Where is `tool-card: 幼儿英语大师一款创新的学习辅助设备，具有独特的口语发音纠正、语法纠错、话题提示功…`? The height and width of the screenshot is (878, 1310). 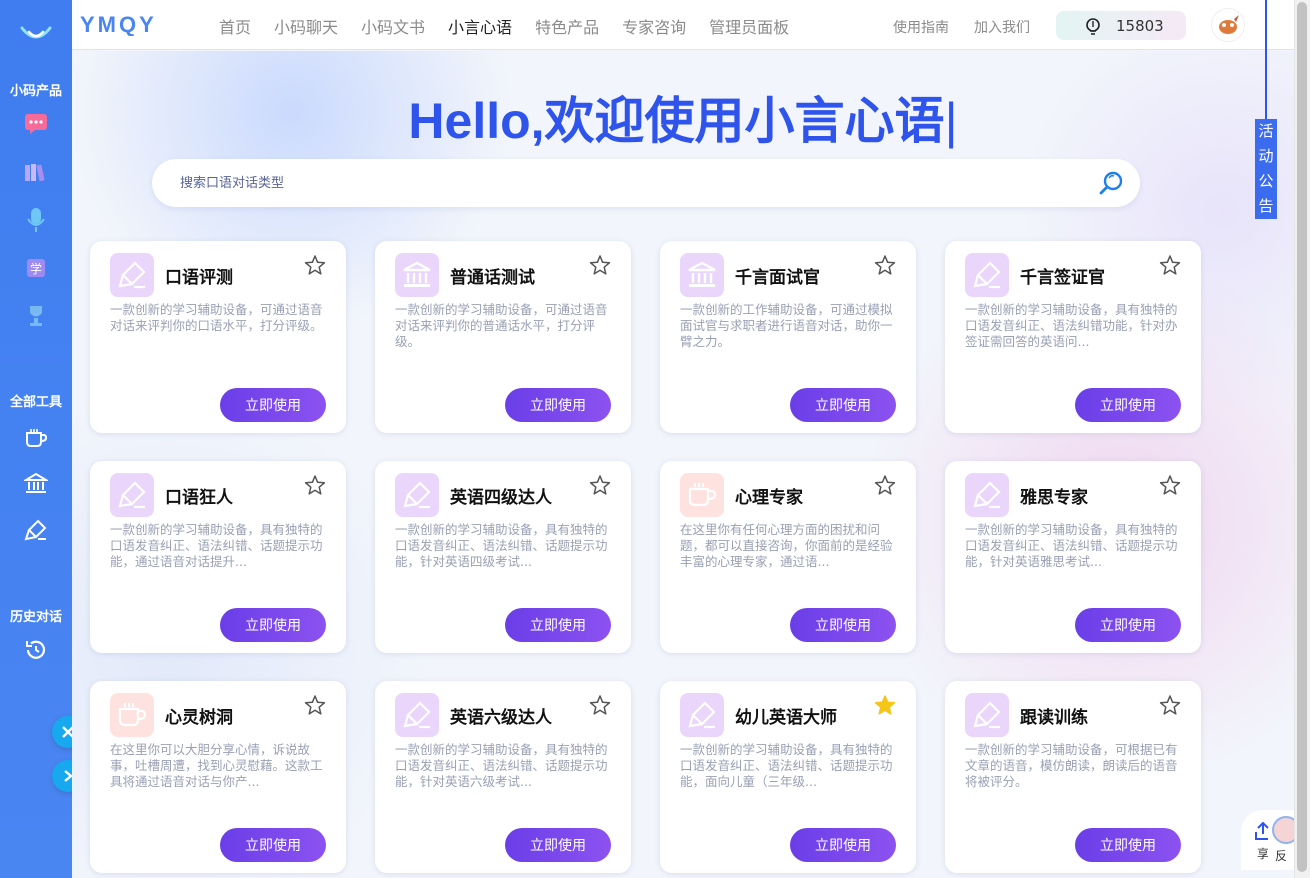 tool-card: 幼儿英语大师一款创新的学习辅助设备，具有独特的口语发音纠正、语法纠错、话题提示功… is located at coordinates (788, 777).